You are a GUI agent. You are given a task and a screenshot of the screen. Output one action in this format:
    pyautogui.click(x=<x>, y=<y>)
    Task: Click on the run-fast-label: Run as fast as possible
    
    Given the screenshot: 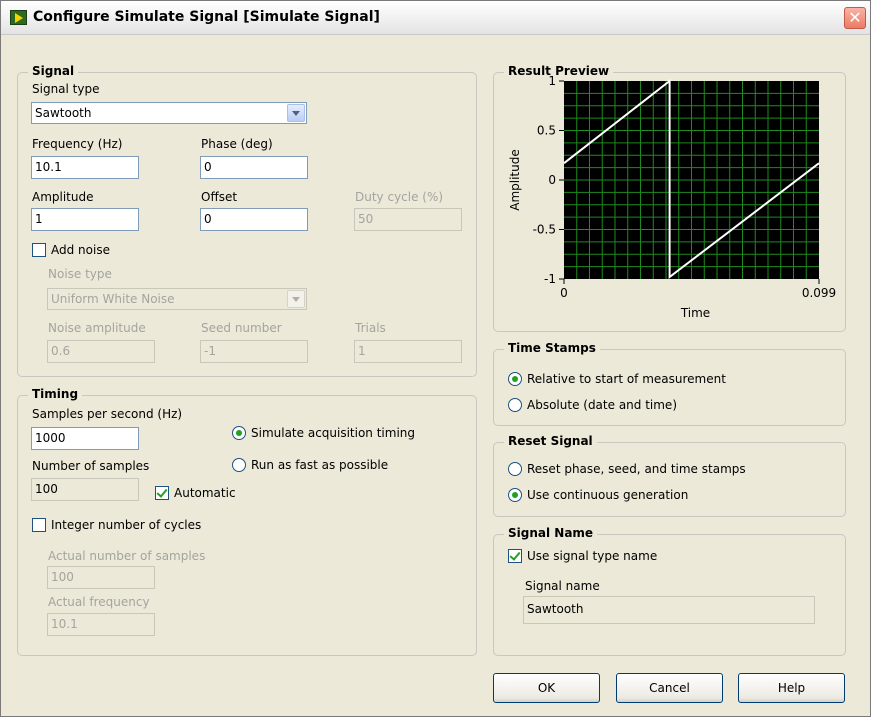 What is the action you would take?
    pyautogui.click(x=319, y=465)
    